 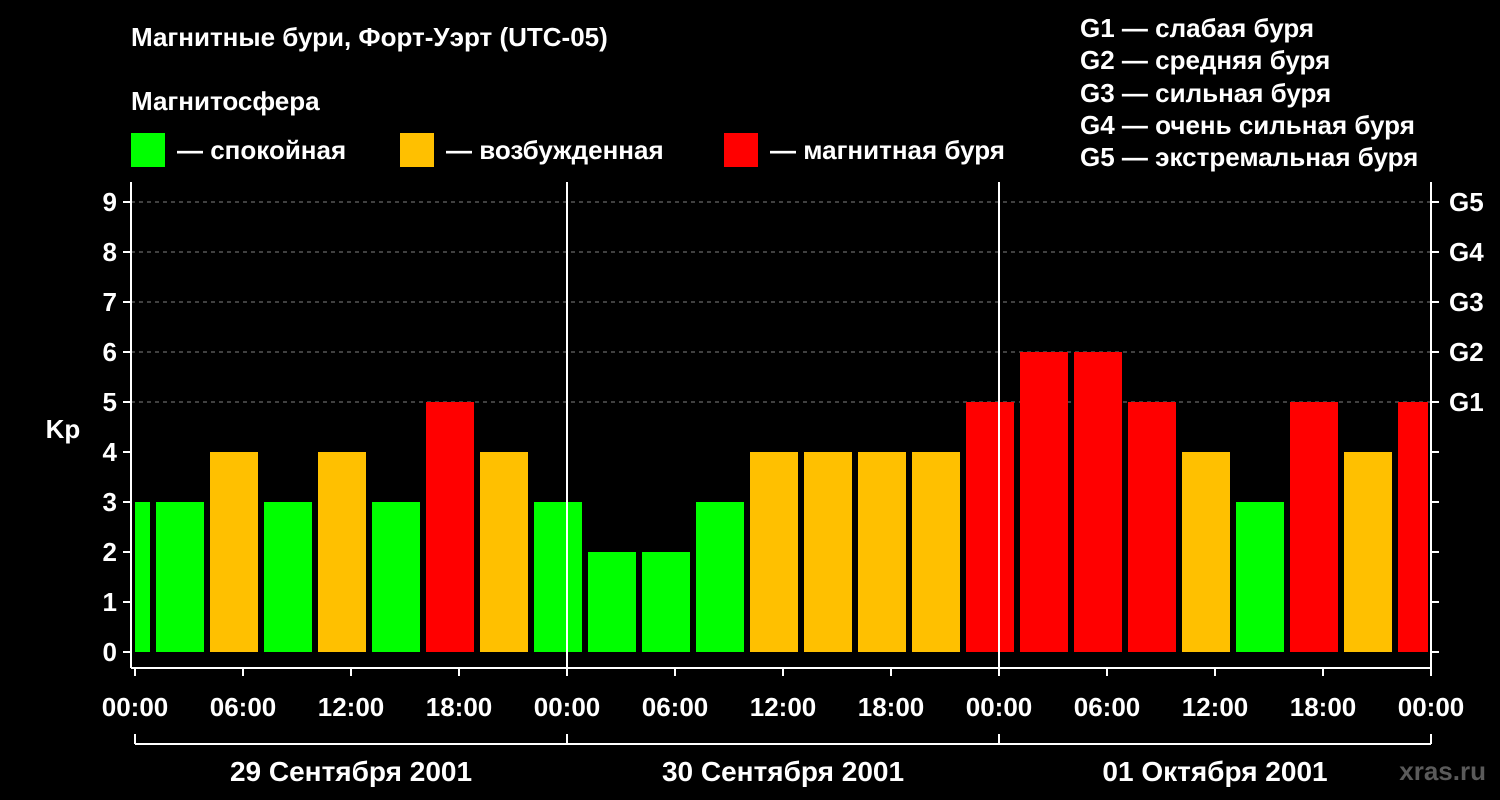 What do you see at coordinates (110, 452) in the screenshot?
I see `y-tick-label: 4` at bounding box center [110, 452].